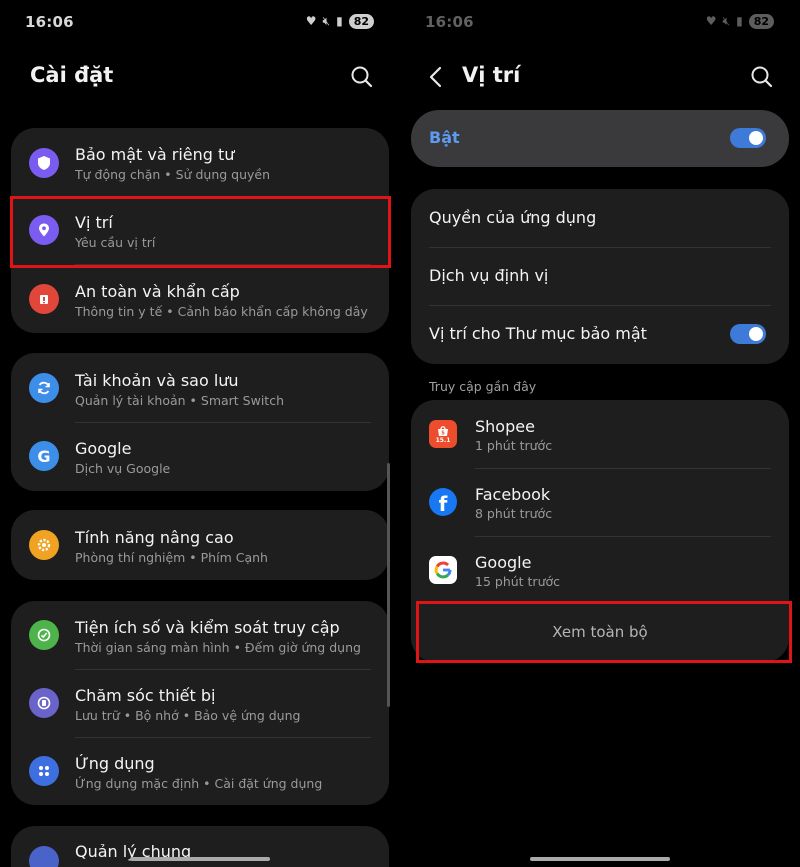  I want to click on app-access-time: 15 phút trước, so click(518, 581).